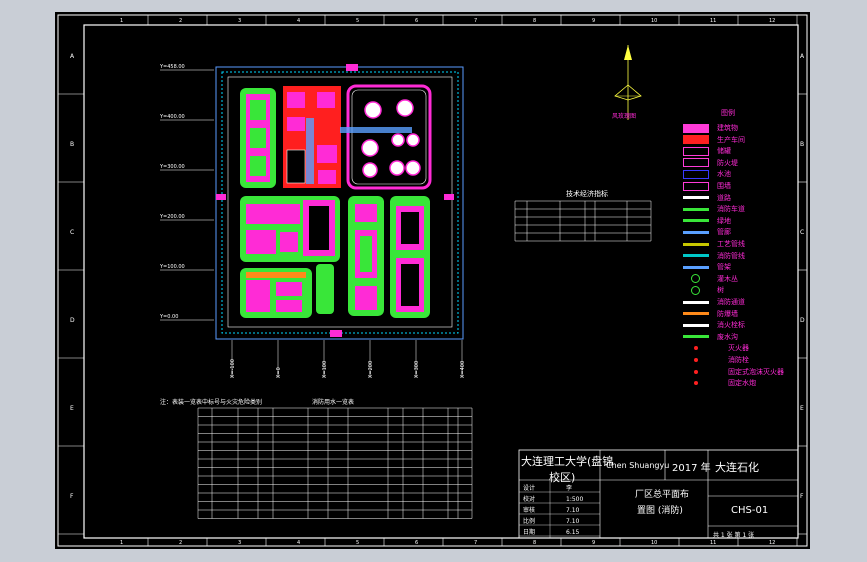  What do you see at coordinates (724, 186) in the screenshot?
I see `legend-label: 围墙` at bounding box center [724, 186].